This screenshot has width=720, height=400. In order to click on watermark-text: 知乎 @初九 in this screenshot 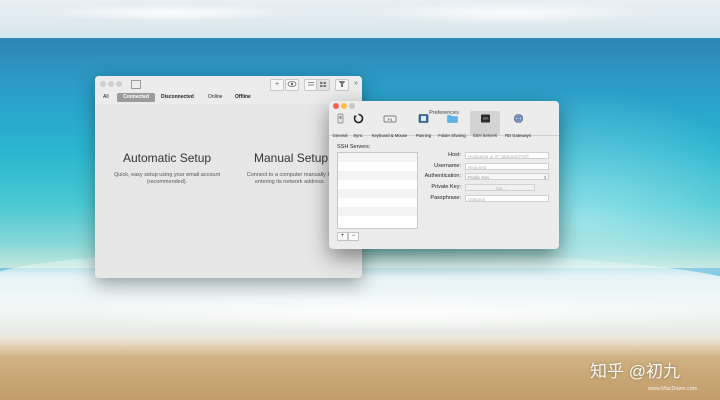, I will do `click(635, 371)`.